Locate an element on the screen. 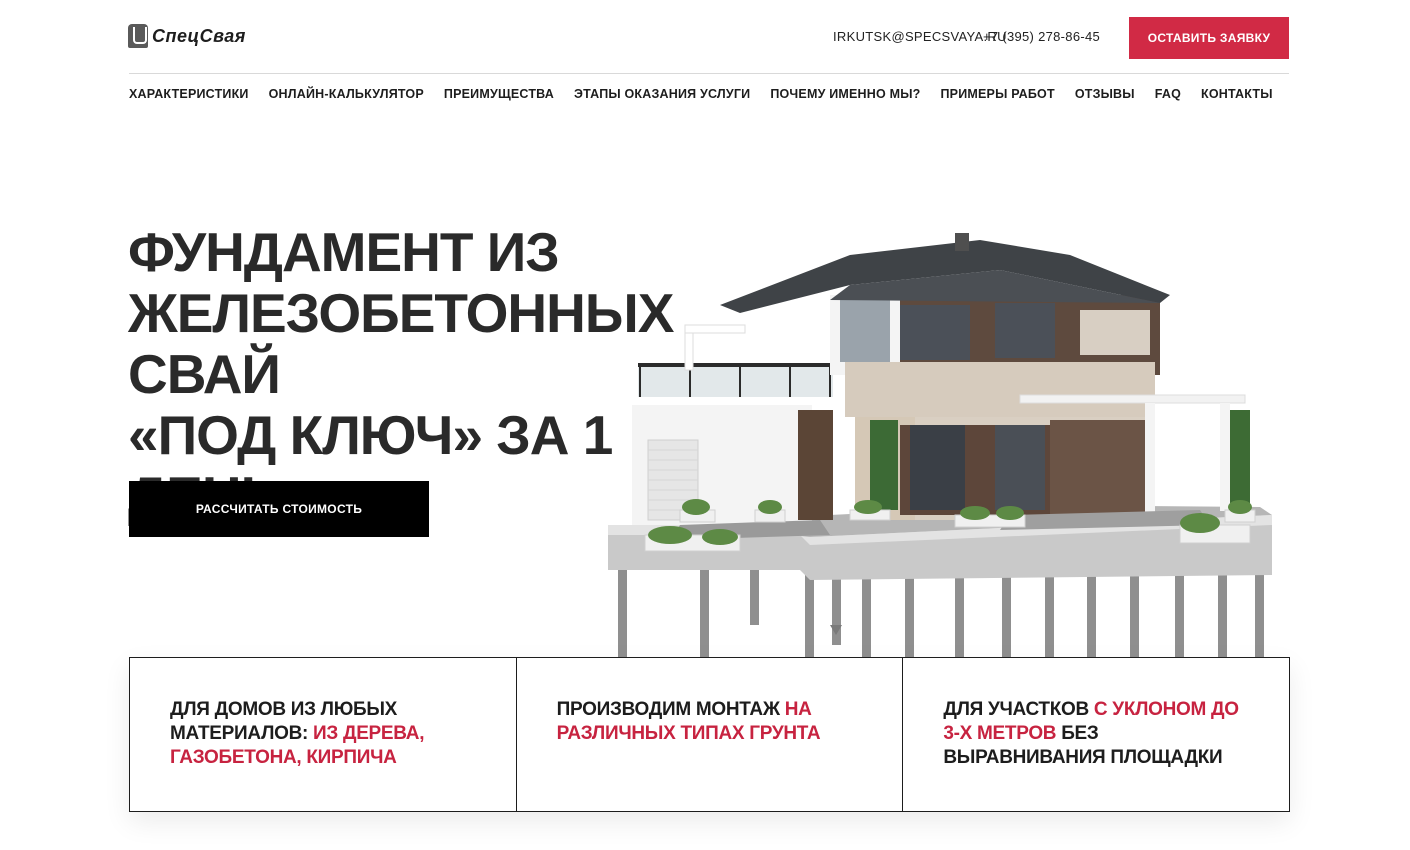 Image resolution: width=1410 pixels, height=850 pixels. nav-item-advantages: ПРЕИМУЩЕСТВА is located at coordinates (499, 94).